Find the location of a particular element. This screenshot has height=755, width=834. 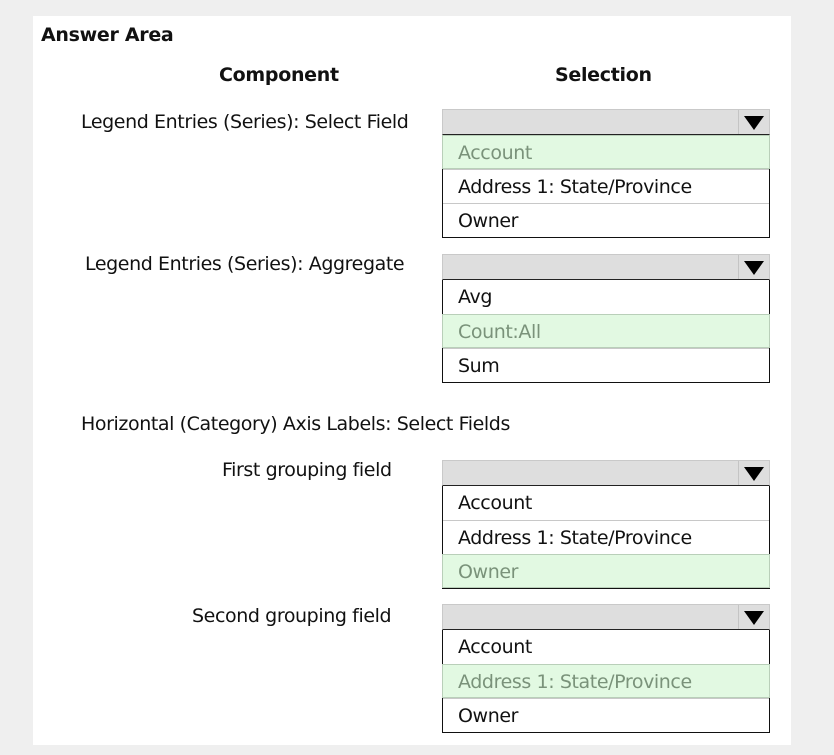

dropdown-options: Avg Count:All Sum is located at coordinates (606, 331).